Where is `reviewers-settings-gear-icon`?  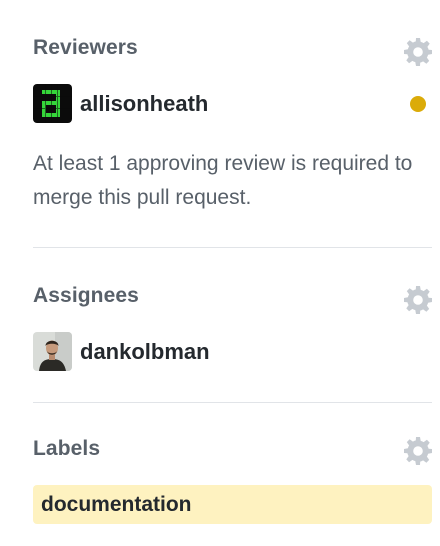
reviewers-settings-gear-icon is located at coordinates (418, 52).